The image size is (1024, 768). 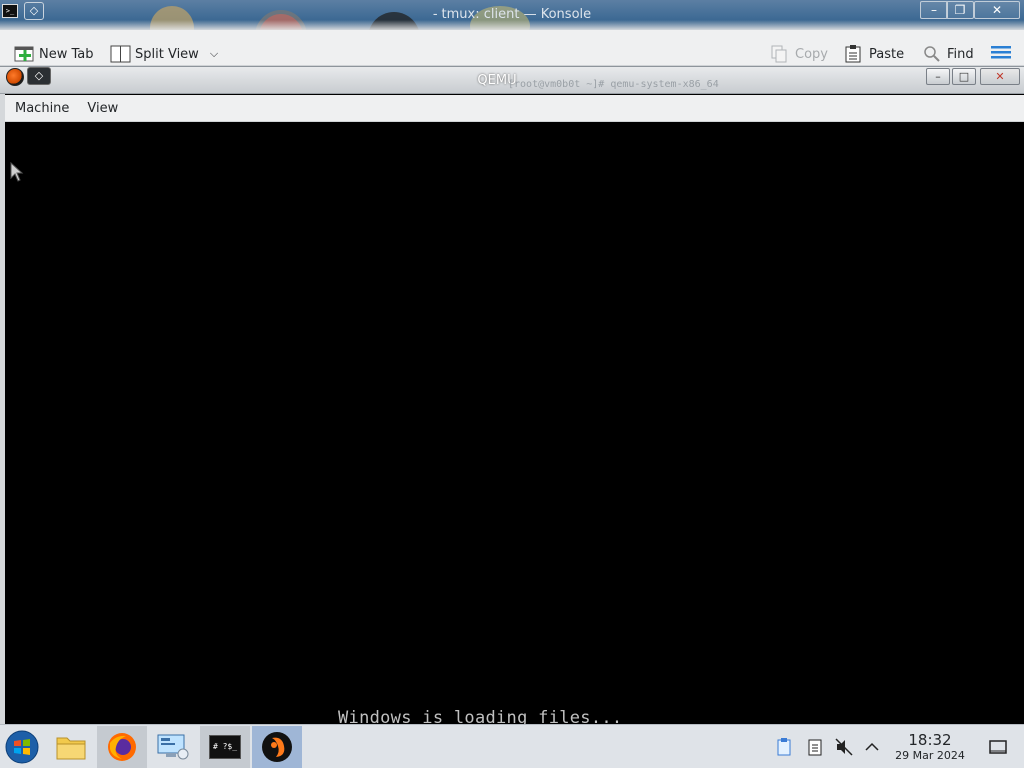 I want to click on qemu-maximize-button: □, so click(x=964, y=76).